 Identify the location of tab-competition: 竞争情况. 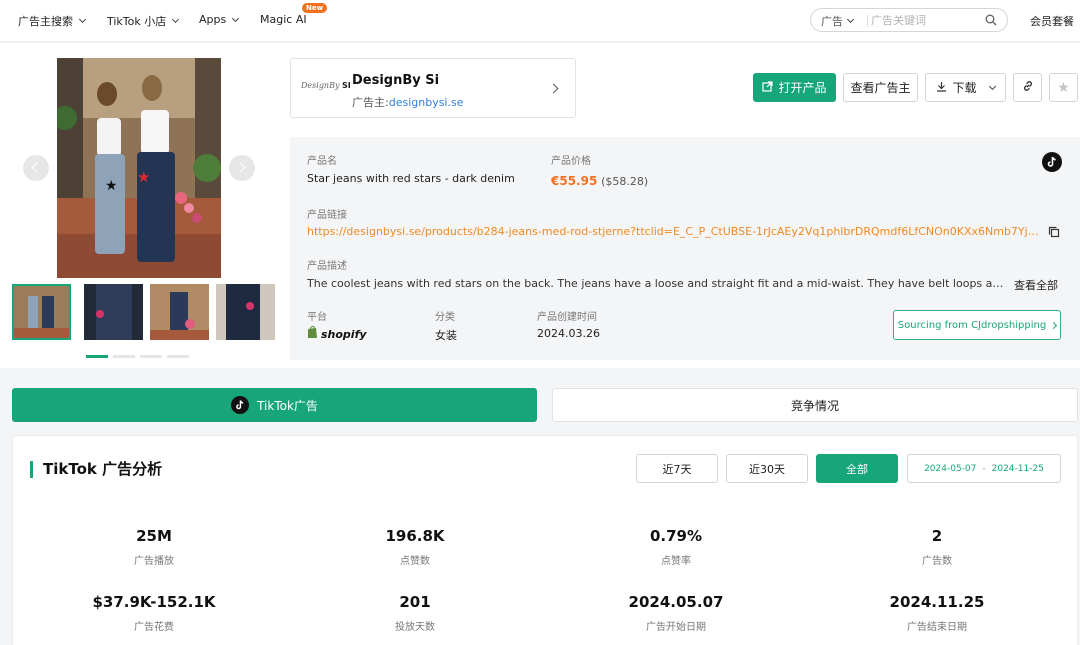
(815, 405).